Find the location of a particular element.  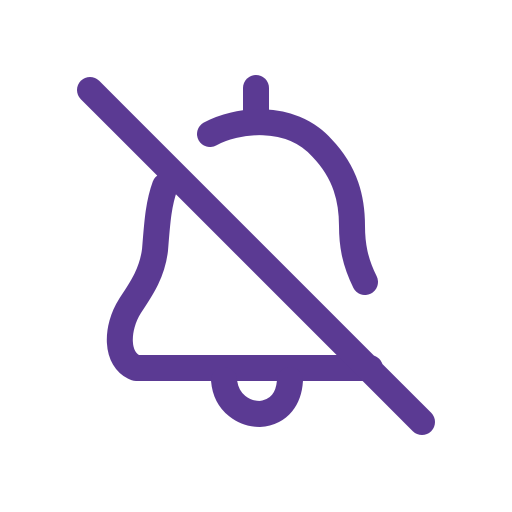

bell-right-shoulder is located at coordinates (287, 202).